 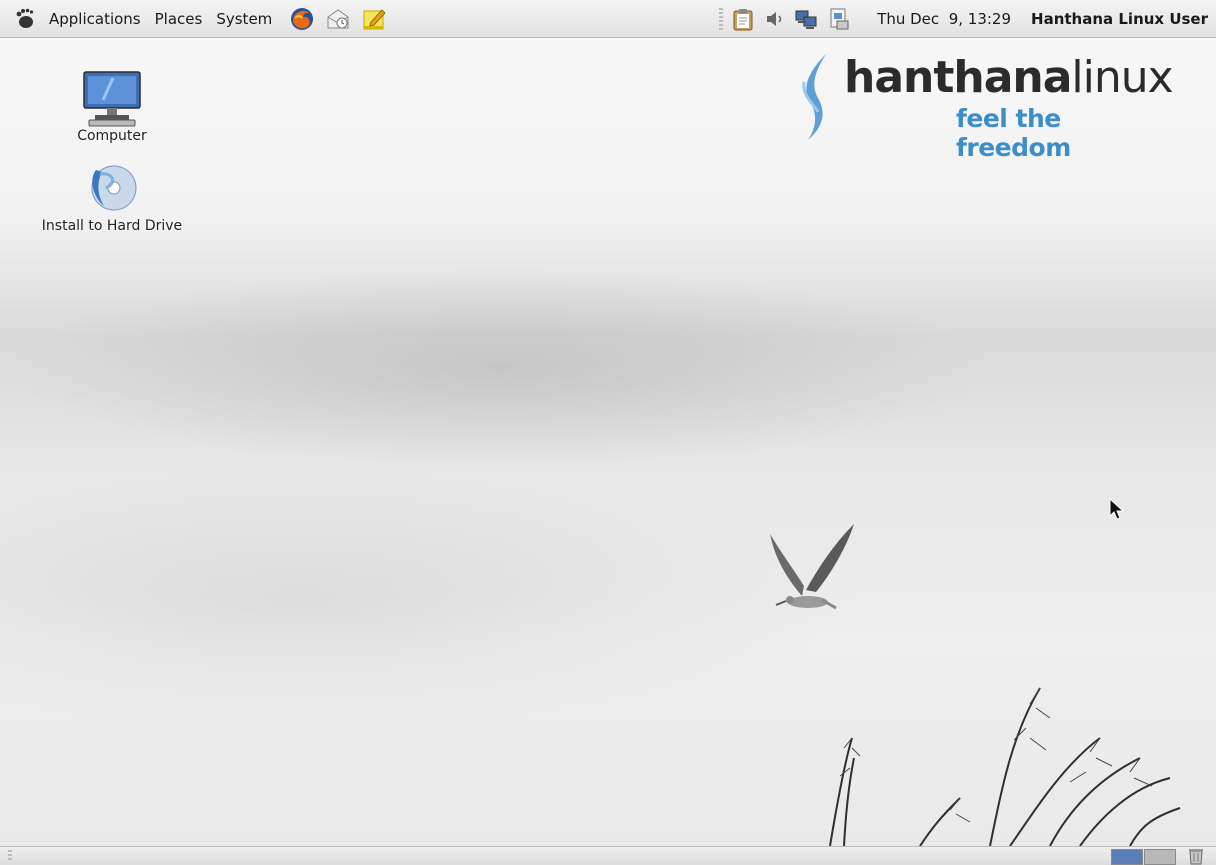 I want to click on install-disc-icon, so click(x=112, y=183).